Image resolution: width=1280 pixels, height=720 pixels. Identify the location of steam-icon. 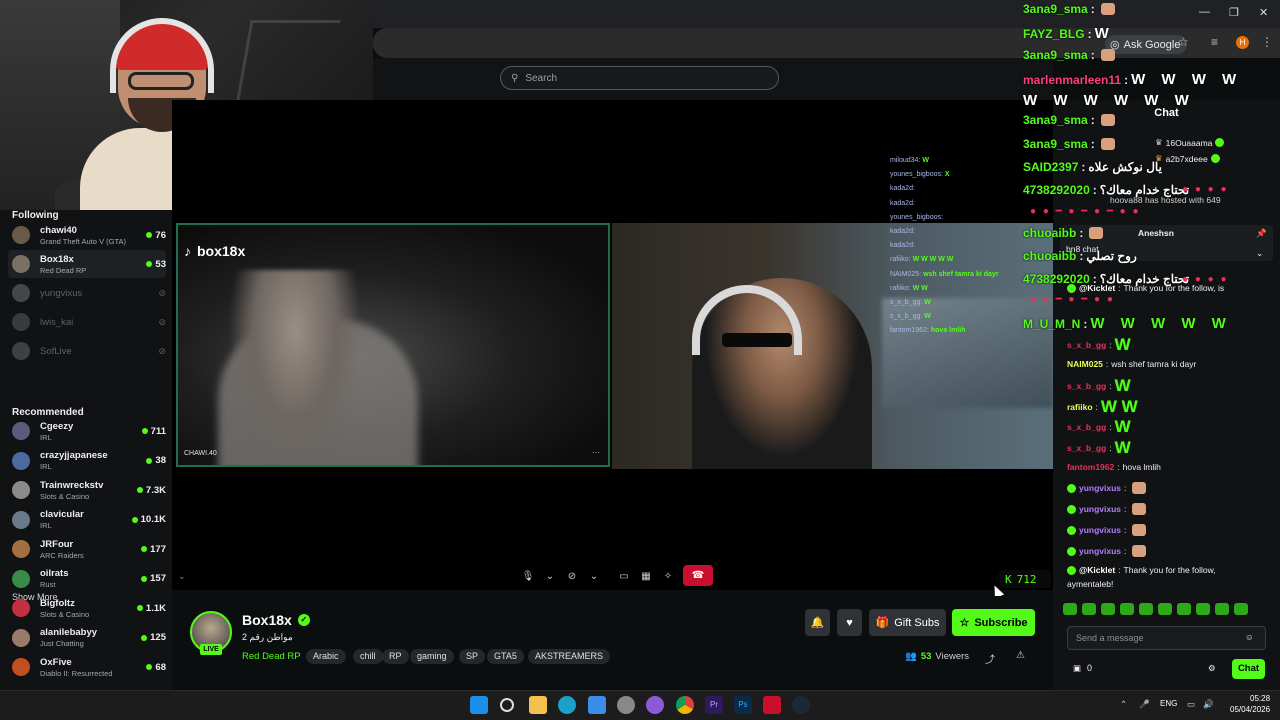
(801, 705).